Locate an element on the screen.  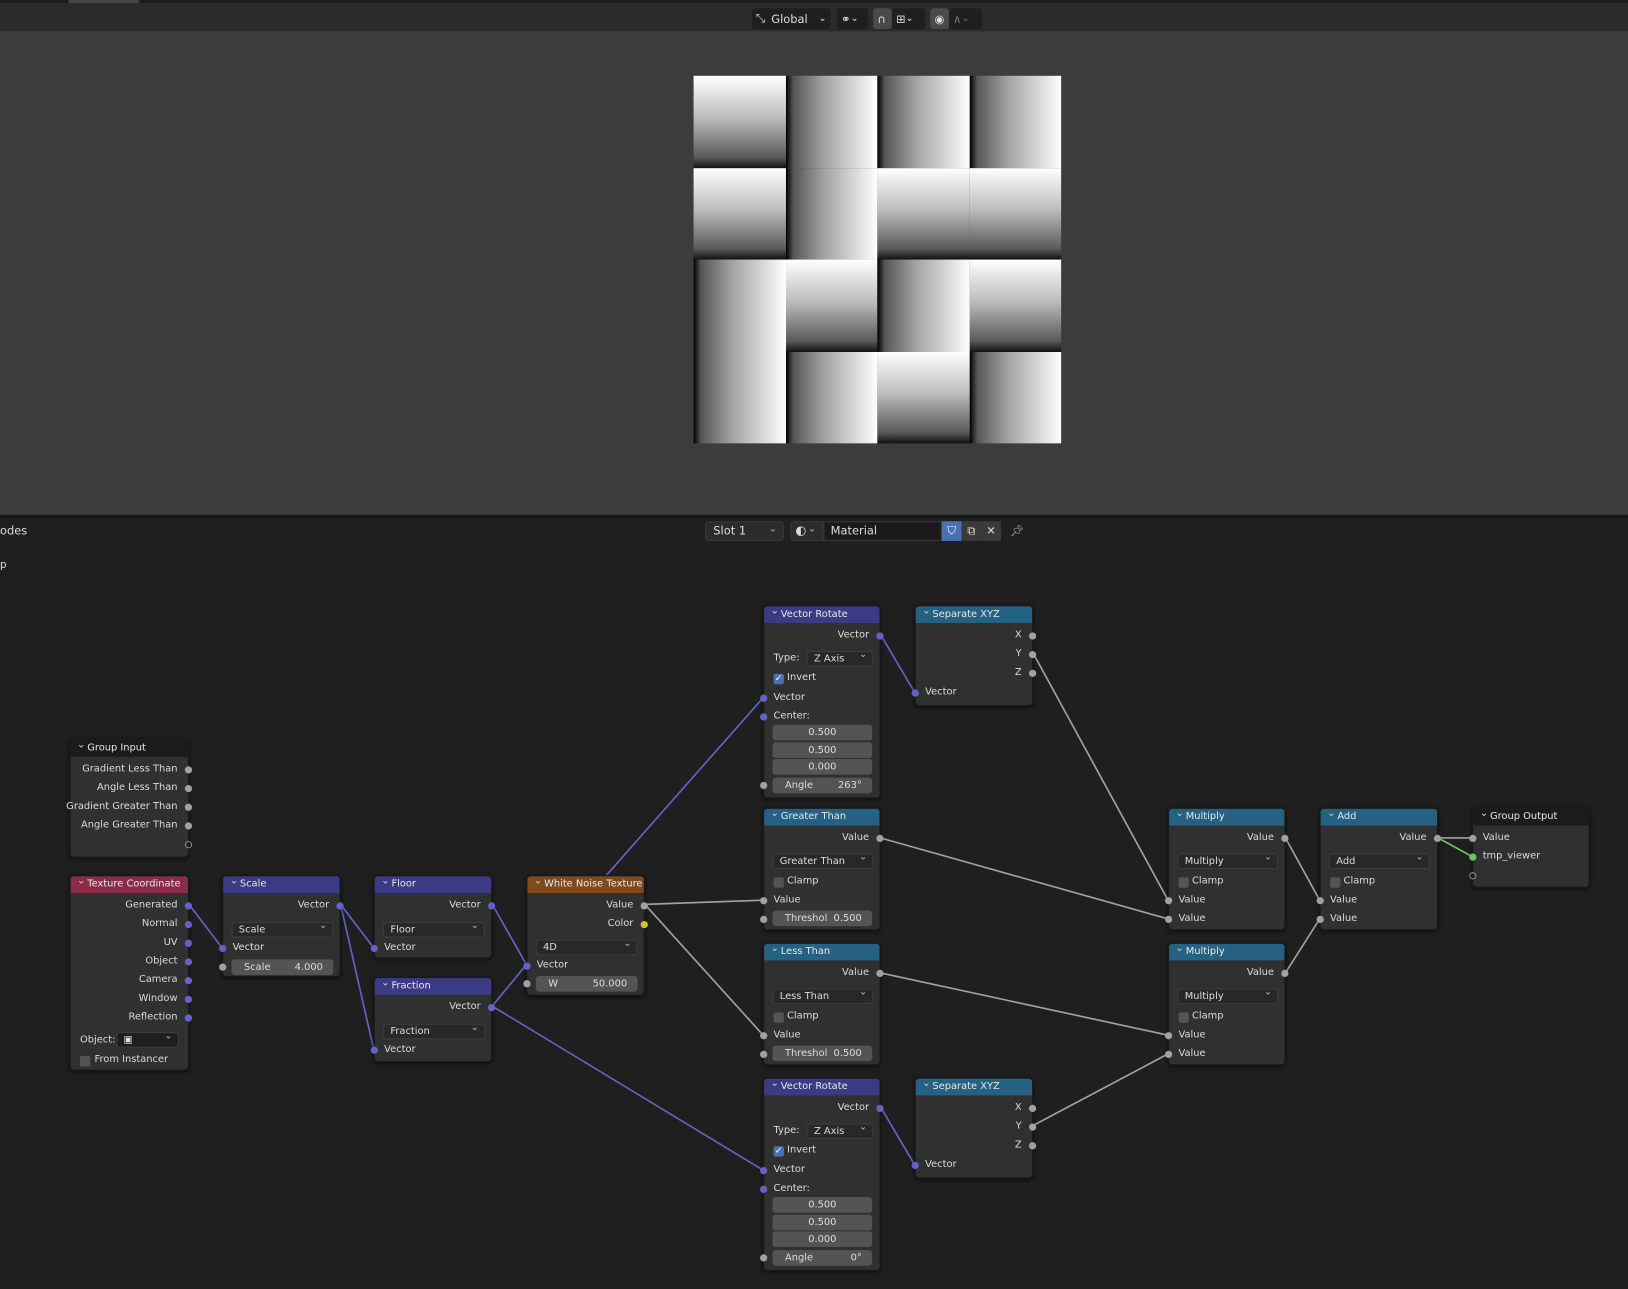
node-floor: Floor Vector Floor Vector is located at coordinates (433, 916).